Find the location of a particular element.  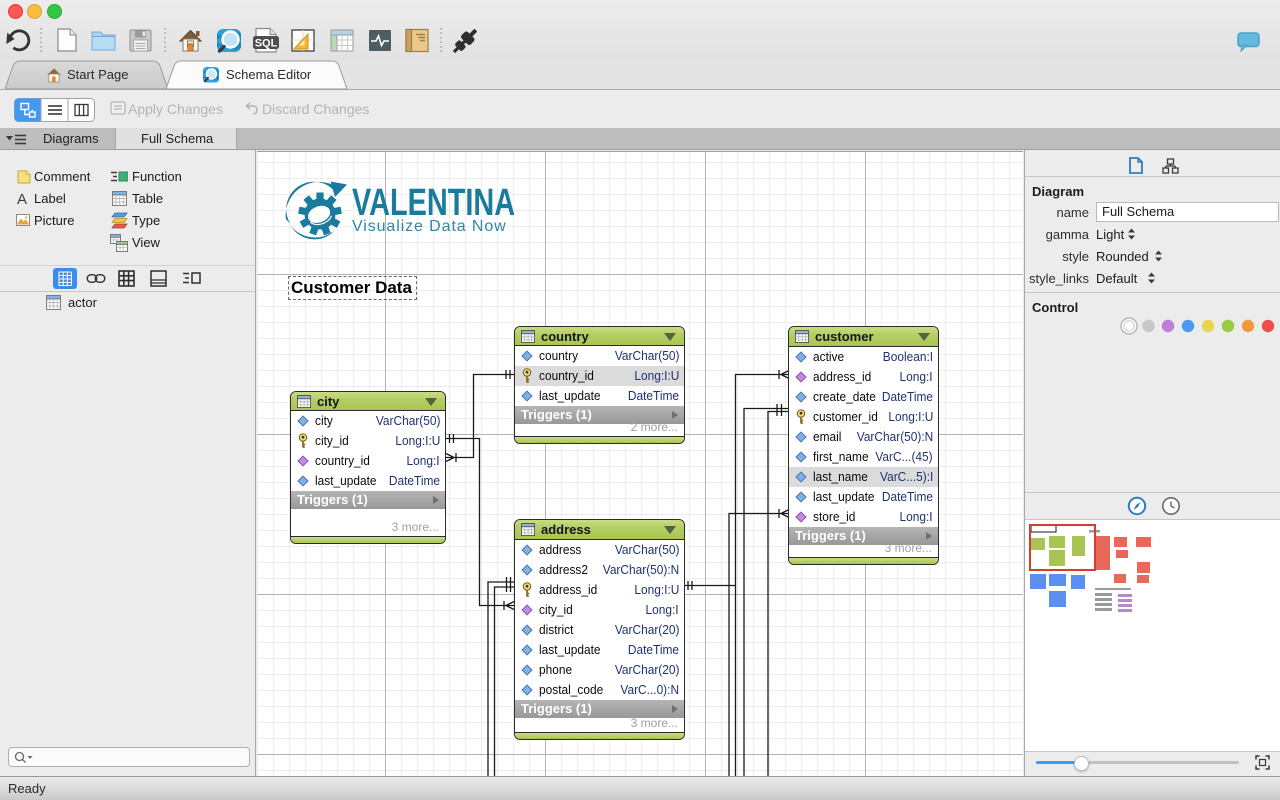

svg-text: SQL is located at coordinates (266, 44).